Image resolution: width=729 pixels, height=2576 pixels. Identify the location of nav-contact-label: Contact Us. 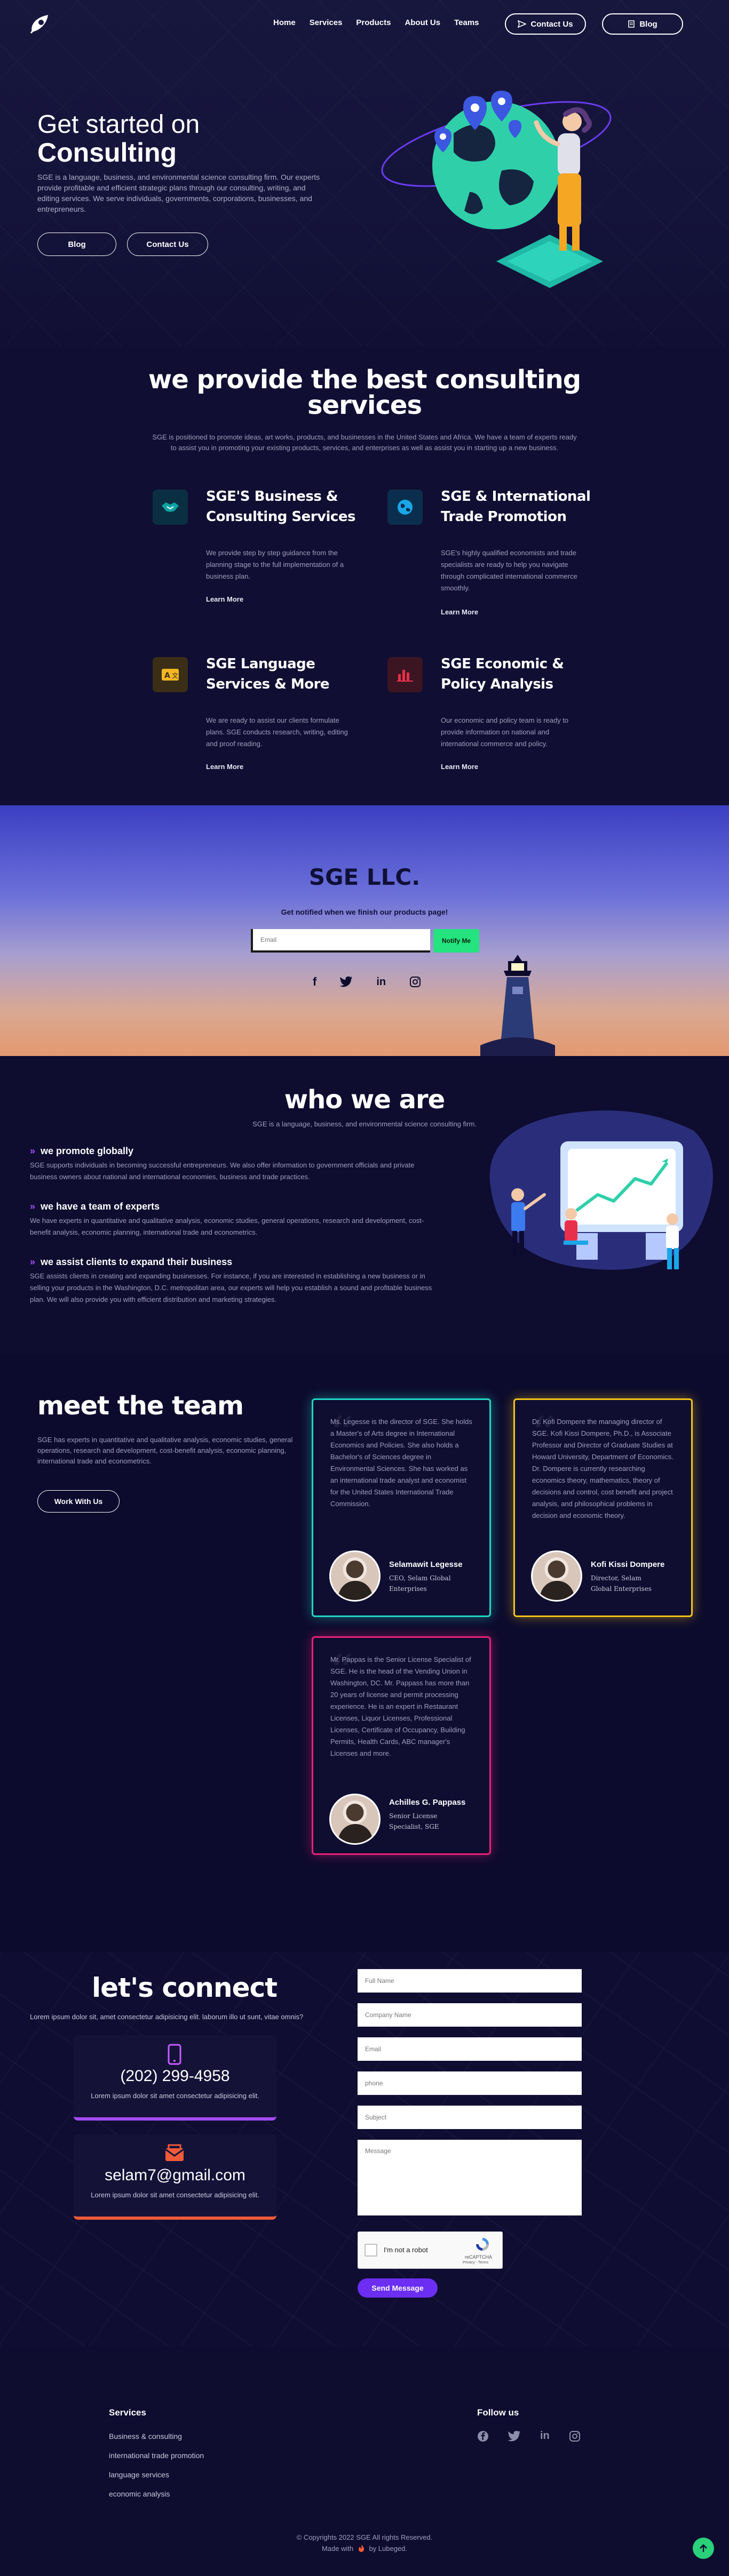
(551, 24).